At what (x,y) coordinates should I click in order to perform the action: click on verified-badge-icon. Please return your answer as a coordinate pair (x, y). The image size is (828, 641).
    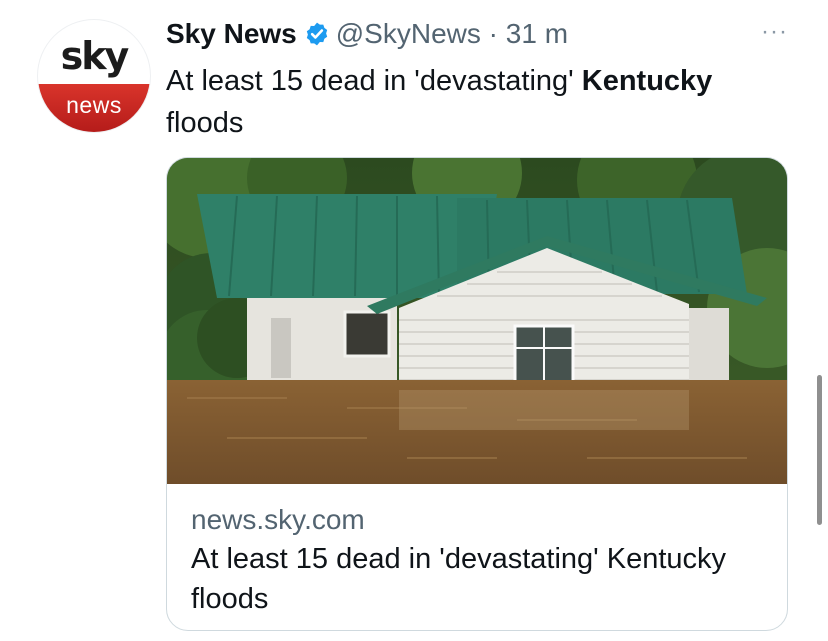
    Looking at the image, I should click on (316, 34).